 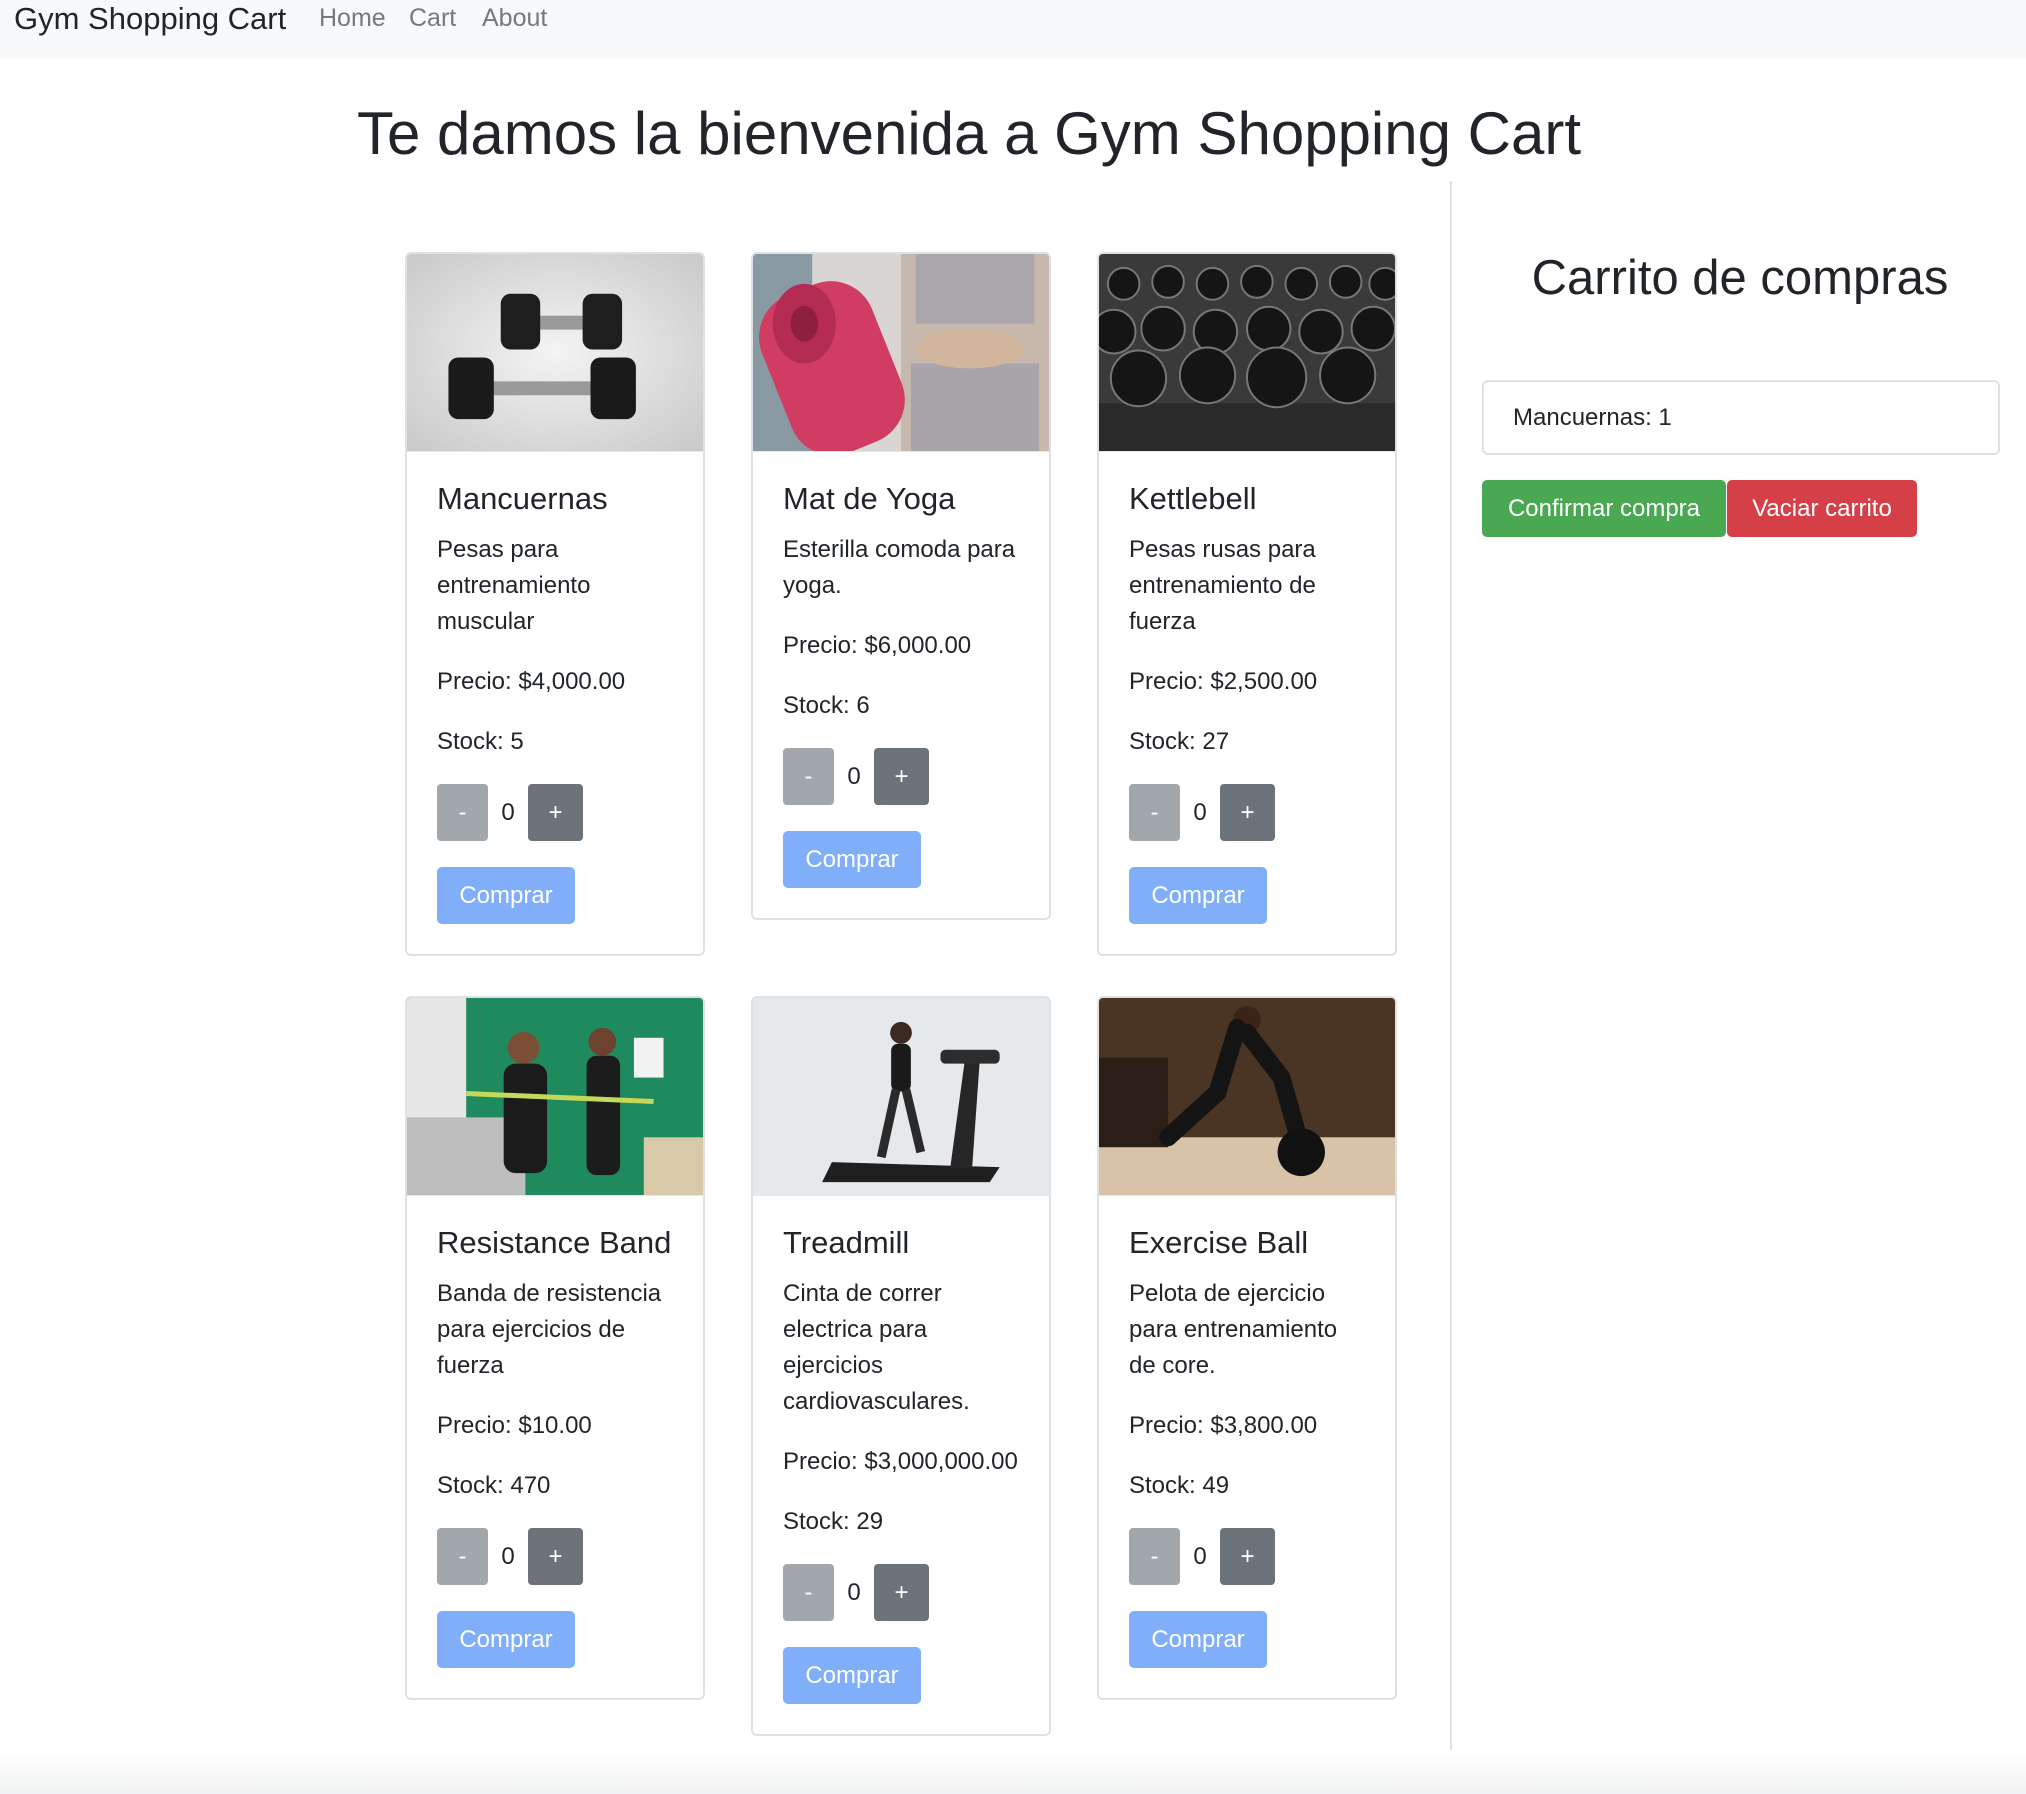 What do you see at coordinates (899, 567) in the screenshot?
I see `product-description: Esterilla comoda para yoga.` at bounding box center [899, 567].